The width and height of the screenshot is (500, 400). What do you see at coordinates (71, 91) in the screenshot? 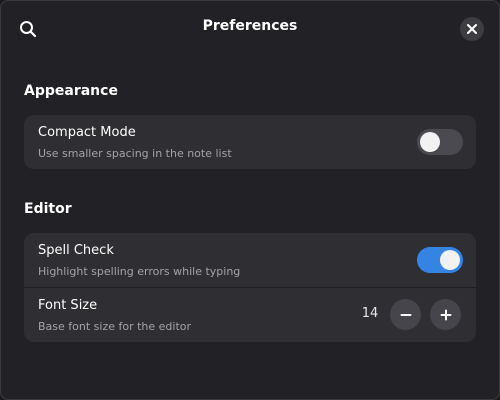
I see `section-heading-appearance: Appearance` at bounding box center [71, 91].